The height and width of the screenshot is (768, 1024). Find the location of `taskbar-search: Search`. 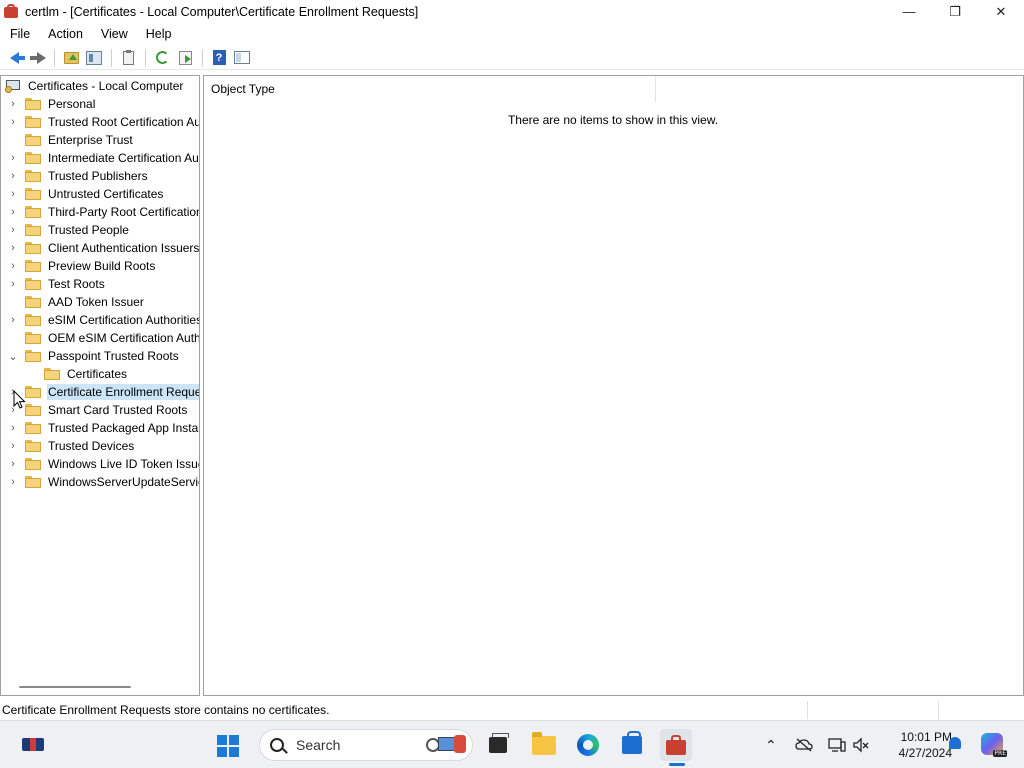

taskbar-search: Search is located at coordinates (366, 745).